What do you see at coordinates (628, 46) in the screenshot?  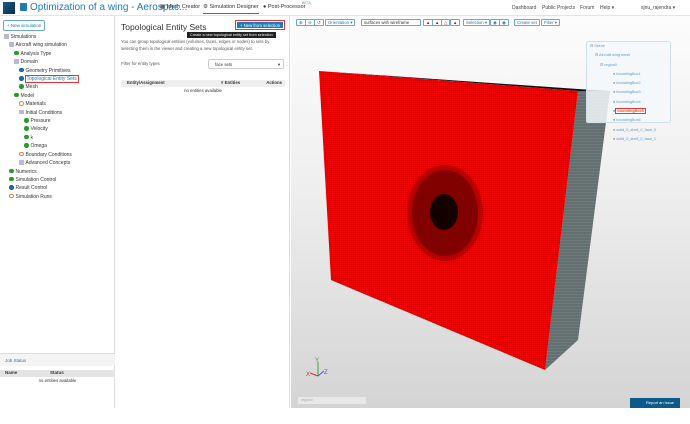 I see `scene-tree-item: ⊟ Scene` at bounding box center [628, 46].